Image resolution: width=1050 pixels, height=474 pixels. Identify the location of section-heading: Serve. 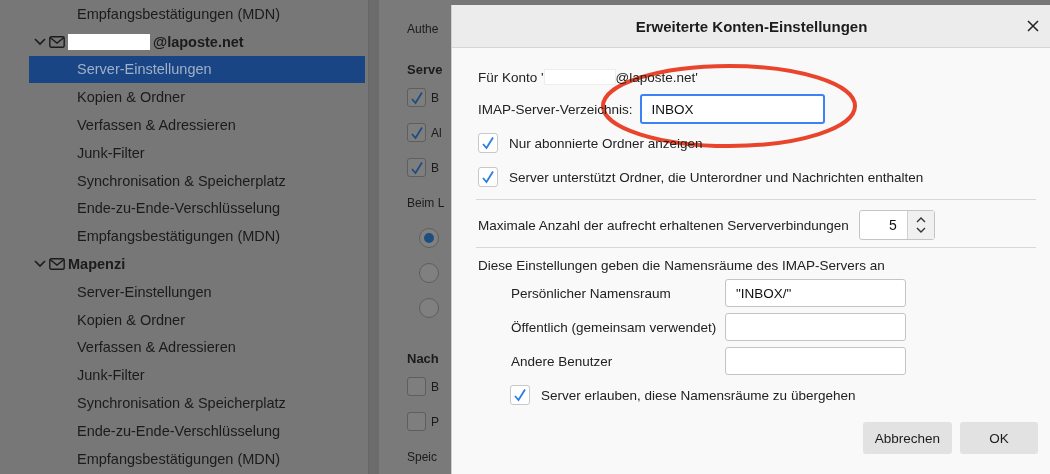
(425, 69).